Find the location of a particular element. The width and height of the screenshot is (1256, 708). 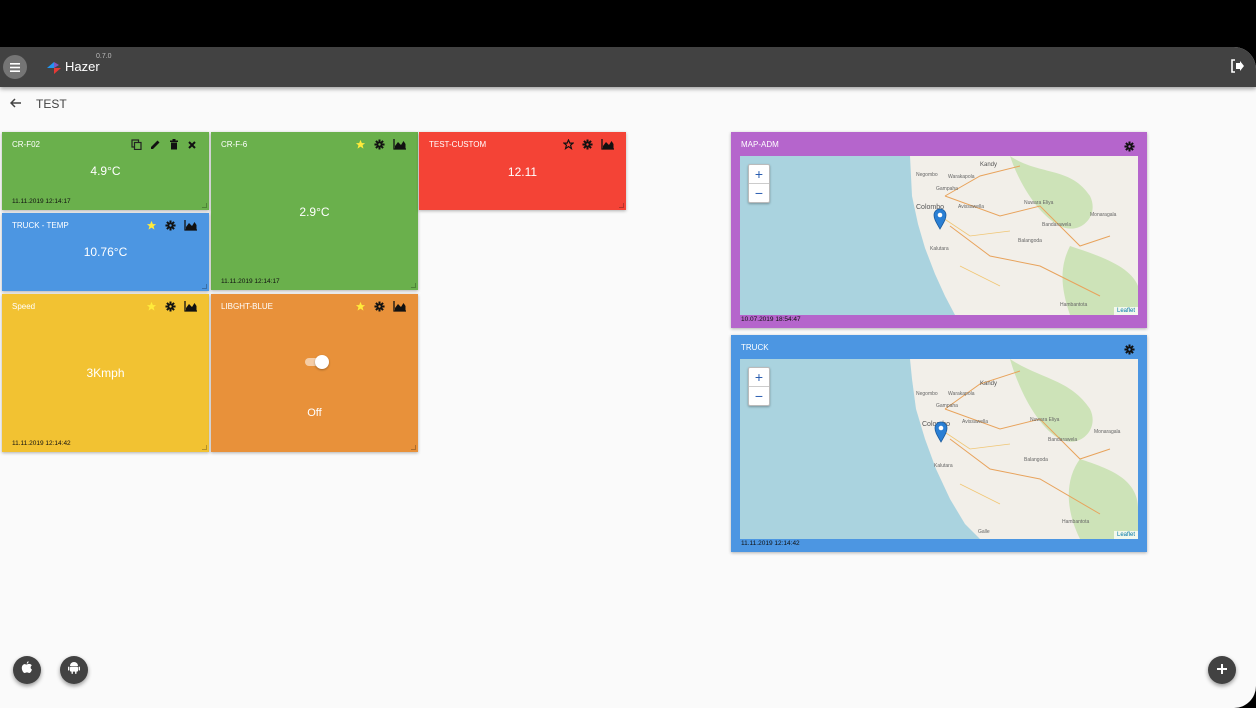

back-arrow-icon is located at coordinates (15, 104).